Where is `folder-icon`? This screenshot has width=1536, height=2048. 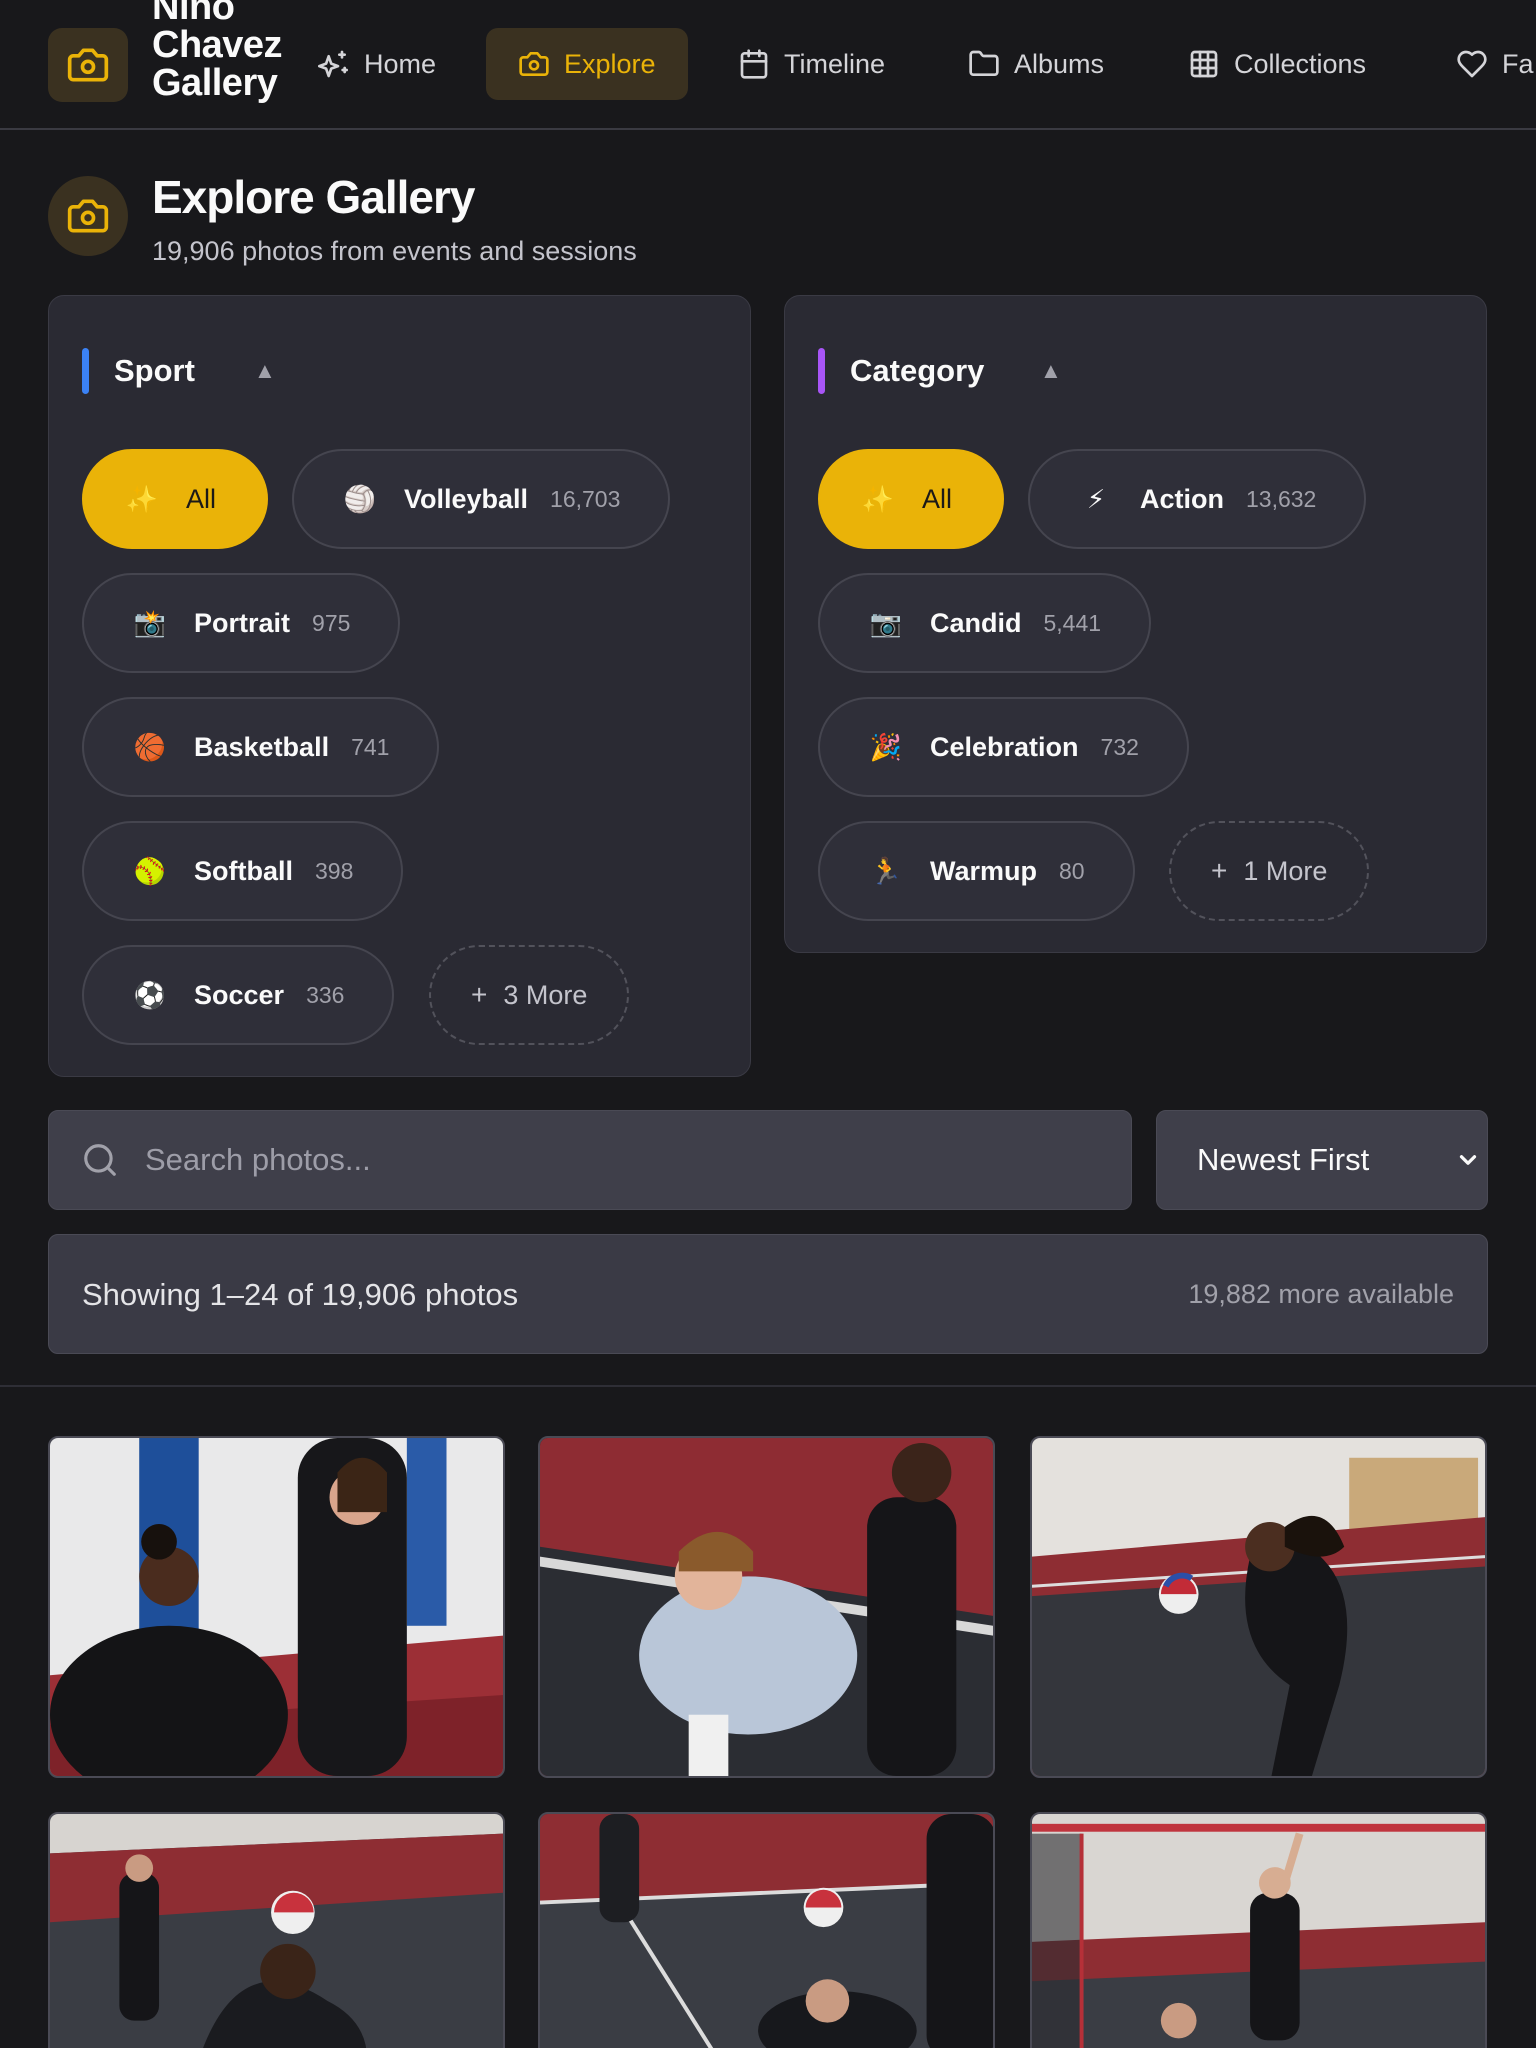 folder-icon is located at coordinates (984, 63).